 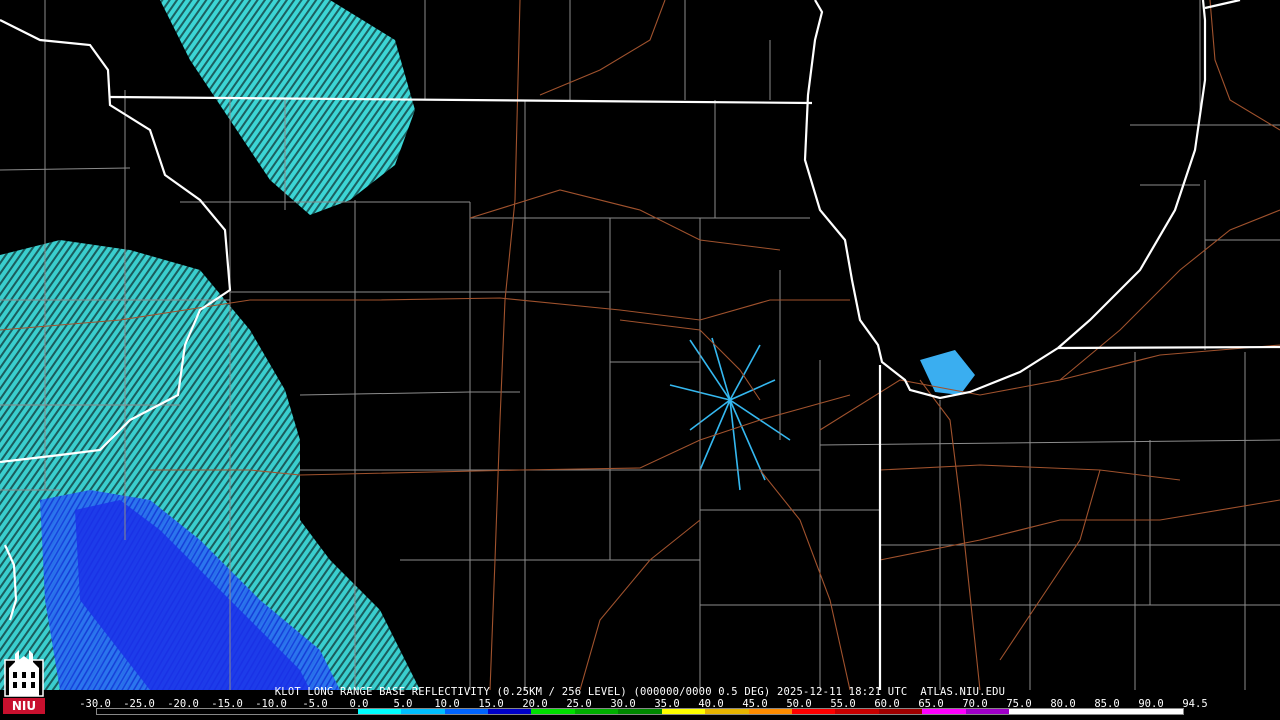 What do you see at coordinates (1195, 704) in the screenshot?
I see `legend-tick: 94.5` at bounding box center [1195, 704].